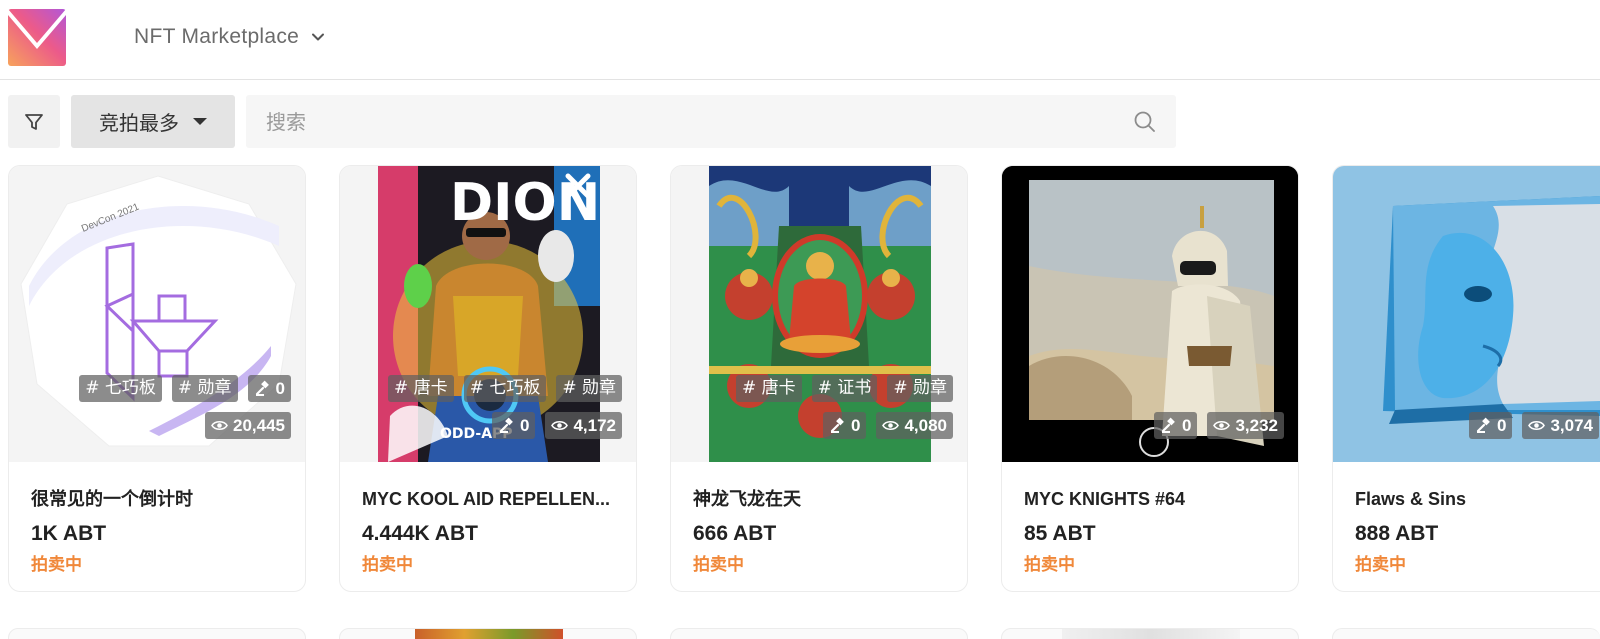 This screenshot has height=639, width=1600. Describe the element at coordinates (1411, 499) in the screenshot. I see `nft-name: Flaws & Sins` at that location.